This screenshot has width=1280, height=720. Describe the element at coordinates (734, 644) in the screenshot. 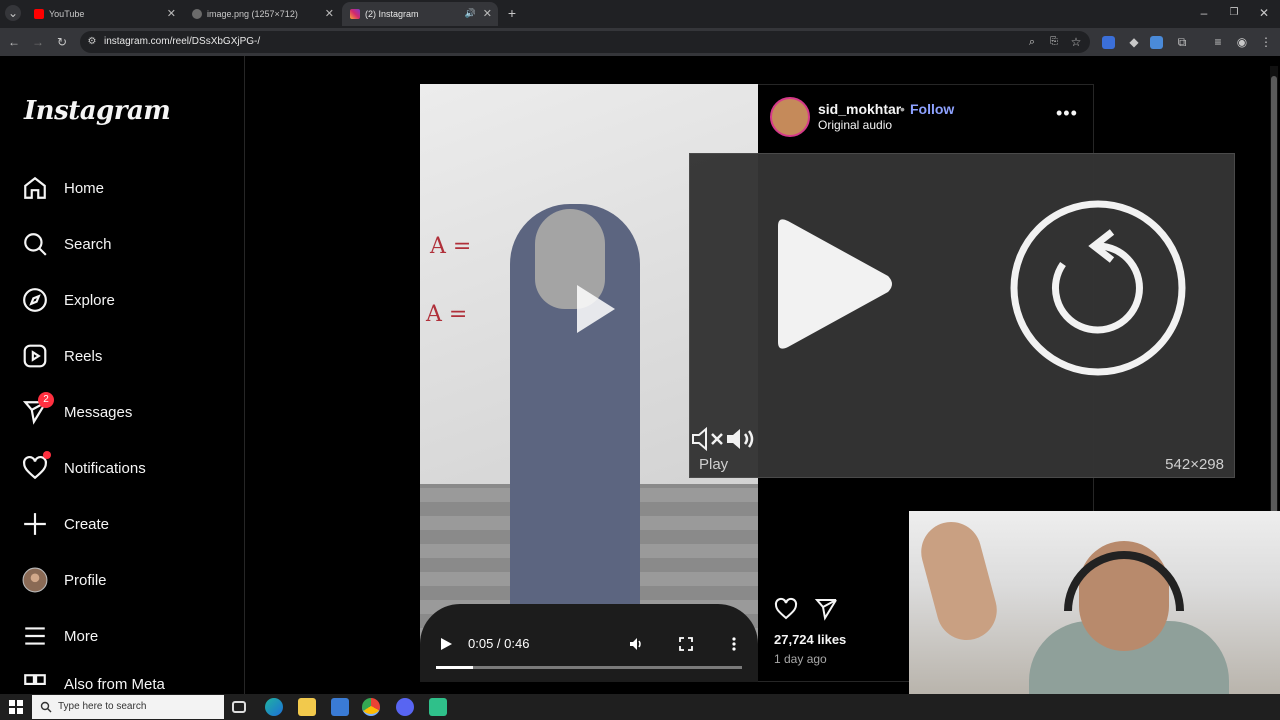

I see `video-more-icon` at that location.